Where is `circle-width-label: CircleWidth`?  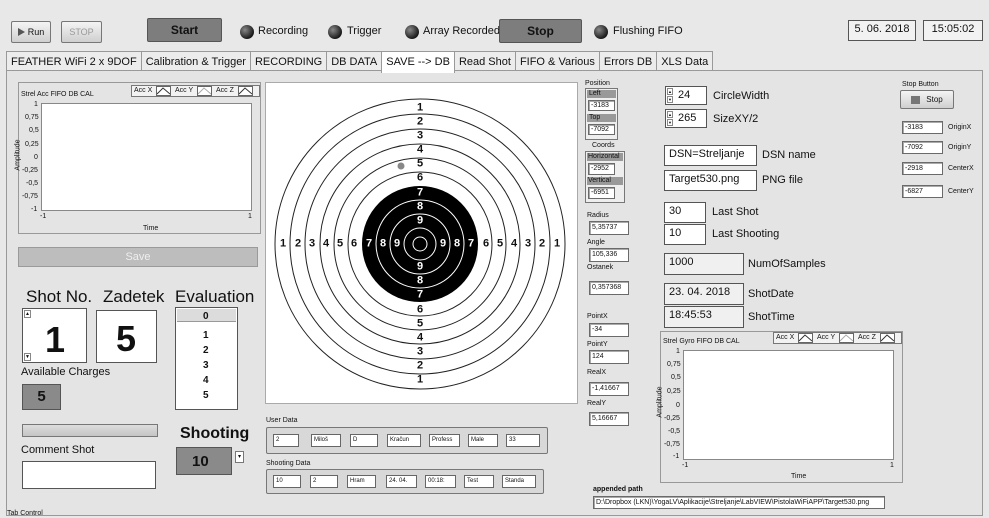
circle-width-label: CircleWidth is located at coordinates (741, 96).